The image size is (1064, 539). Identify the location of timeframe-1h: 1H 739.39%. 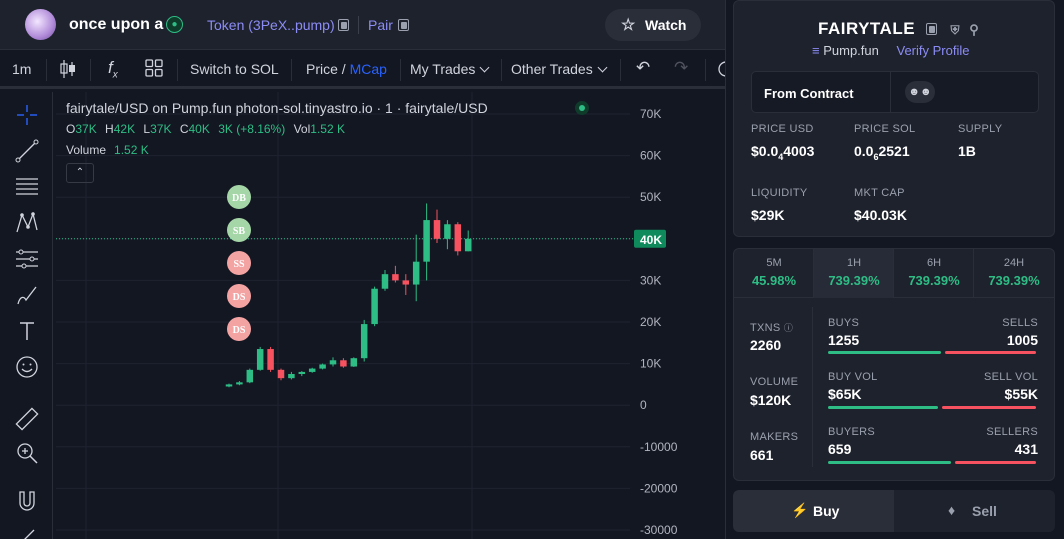
(854, 273).